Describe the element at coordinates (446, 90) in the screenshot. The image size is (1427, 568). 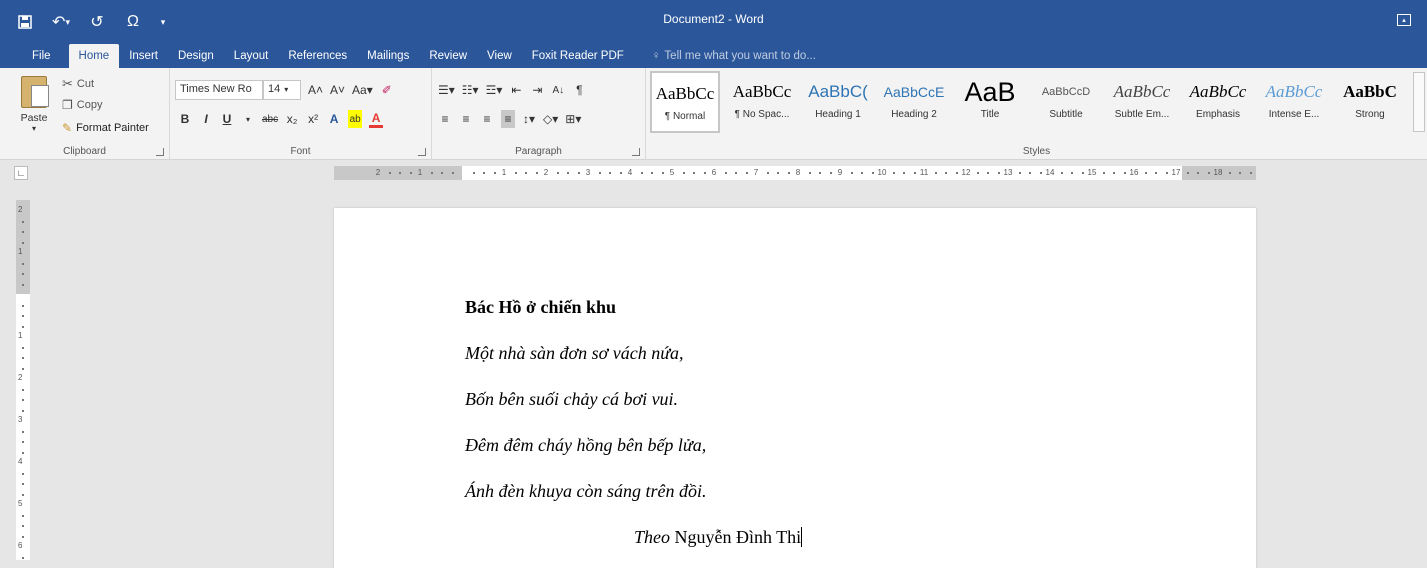
I see `bullets-icon: ☰▾` at that location.